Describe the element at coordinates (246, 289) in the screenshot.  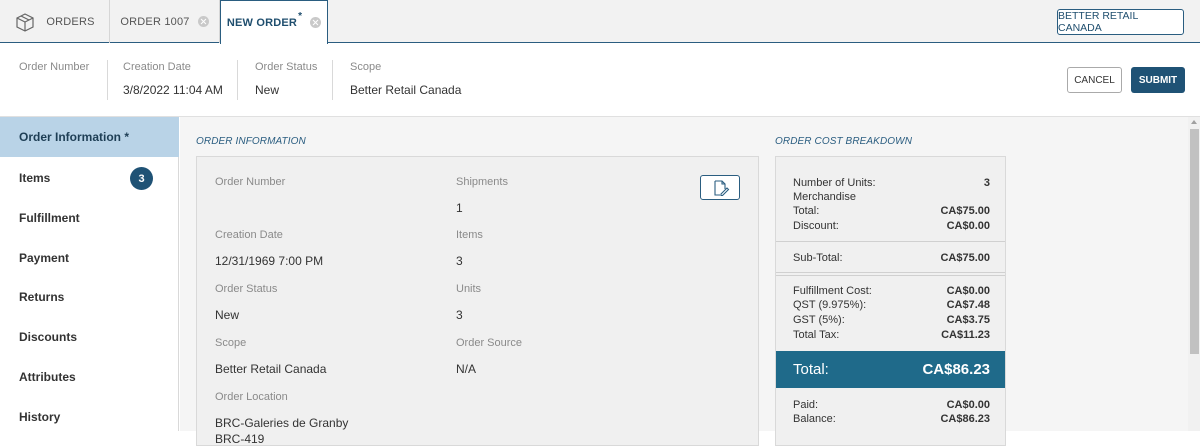
I see `field-label: Order Status` at that location.